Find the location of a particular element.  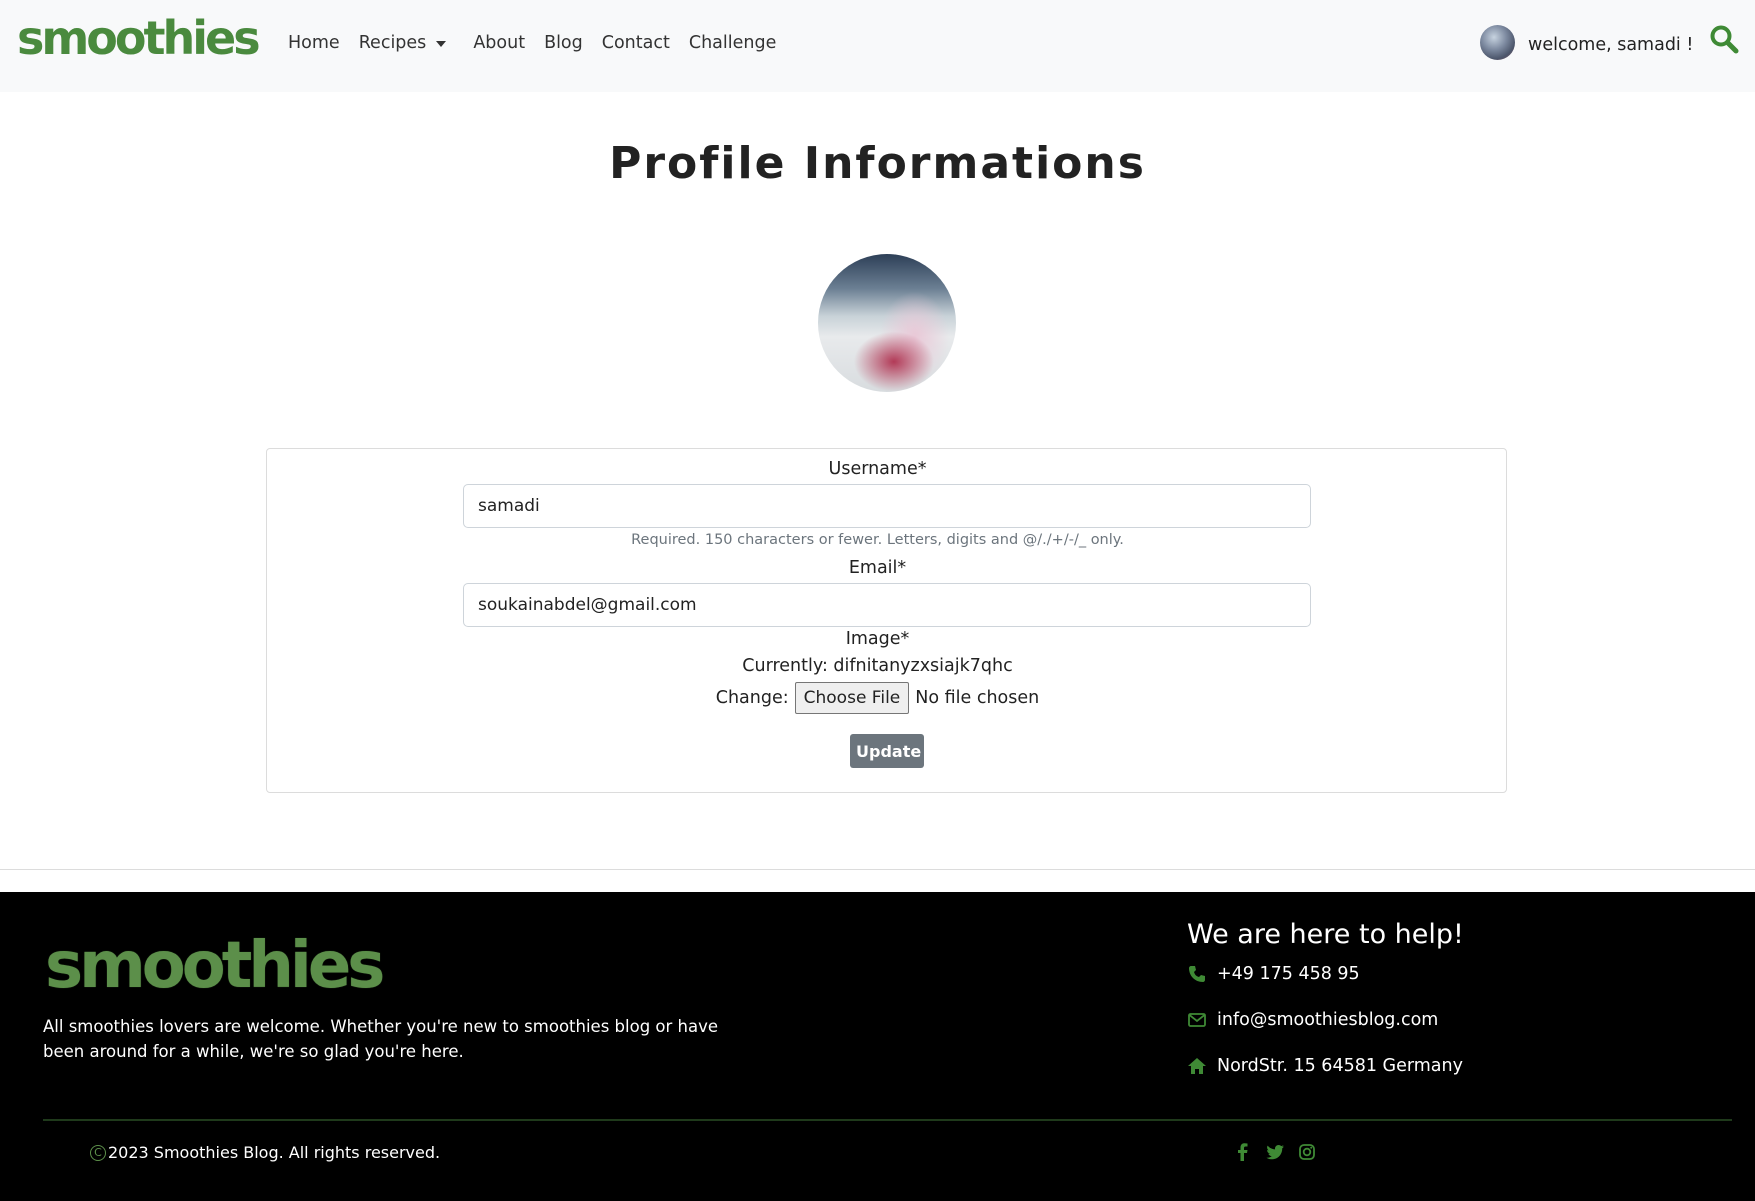

search-icon is located at coordinates (1724, 39).